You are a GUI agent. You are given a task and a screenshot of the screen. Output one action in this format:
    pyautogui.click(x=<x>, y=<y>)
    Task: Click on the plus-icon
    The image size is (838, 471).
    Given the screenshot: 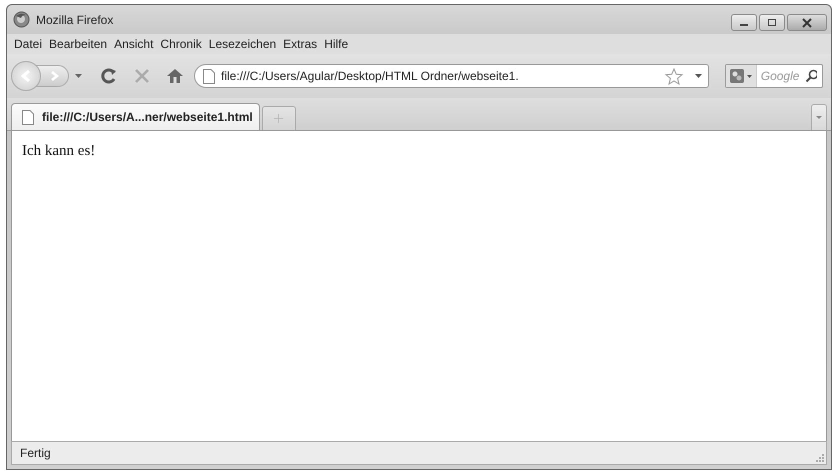 What is the action you would take?
    pyautogui.click(x=279, y=118)
    